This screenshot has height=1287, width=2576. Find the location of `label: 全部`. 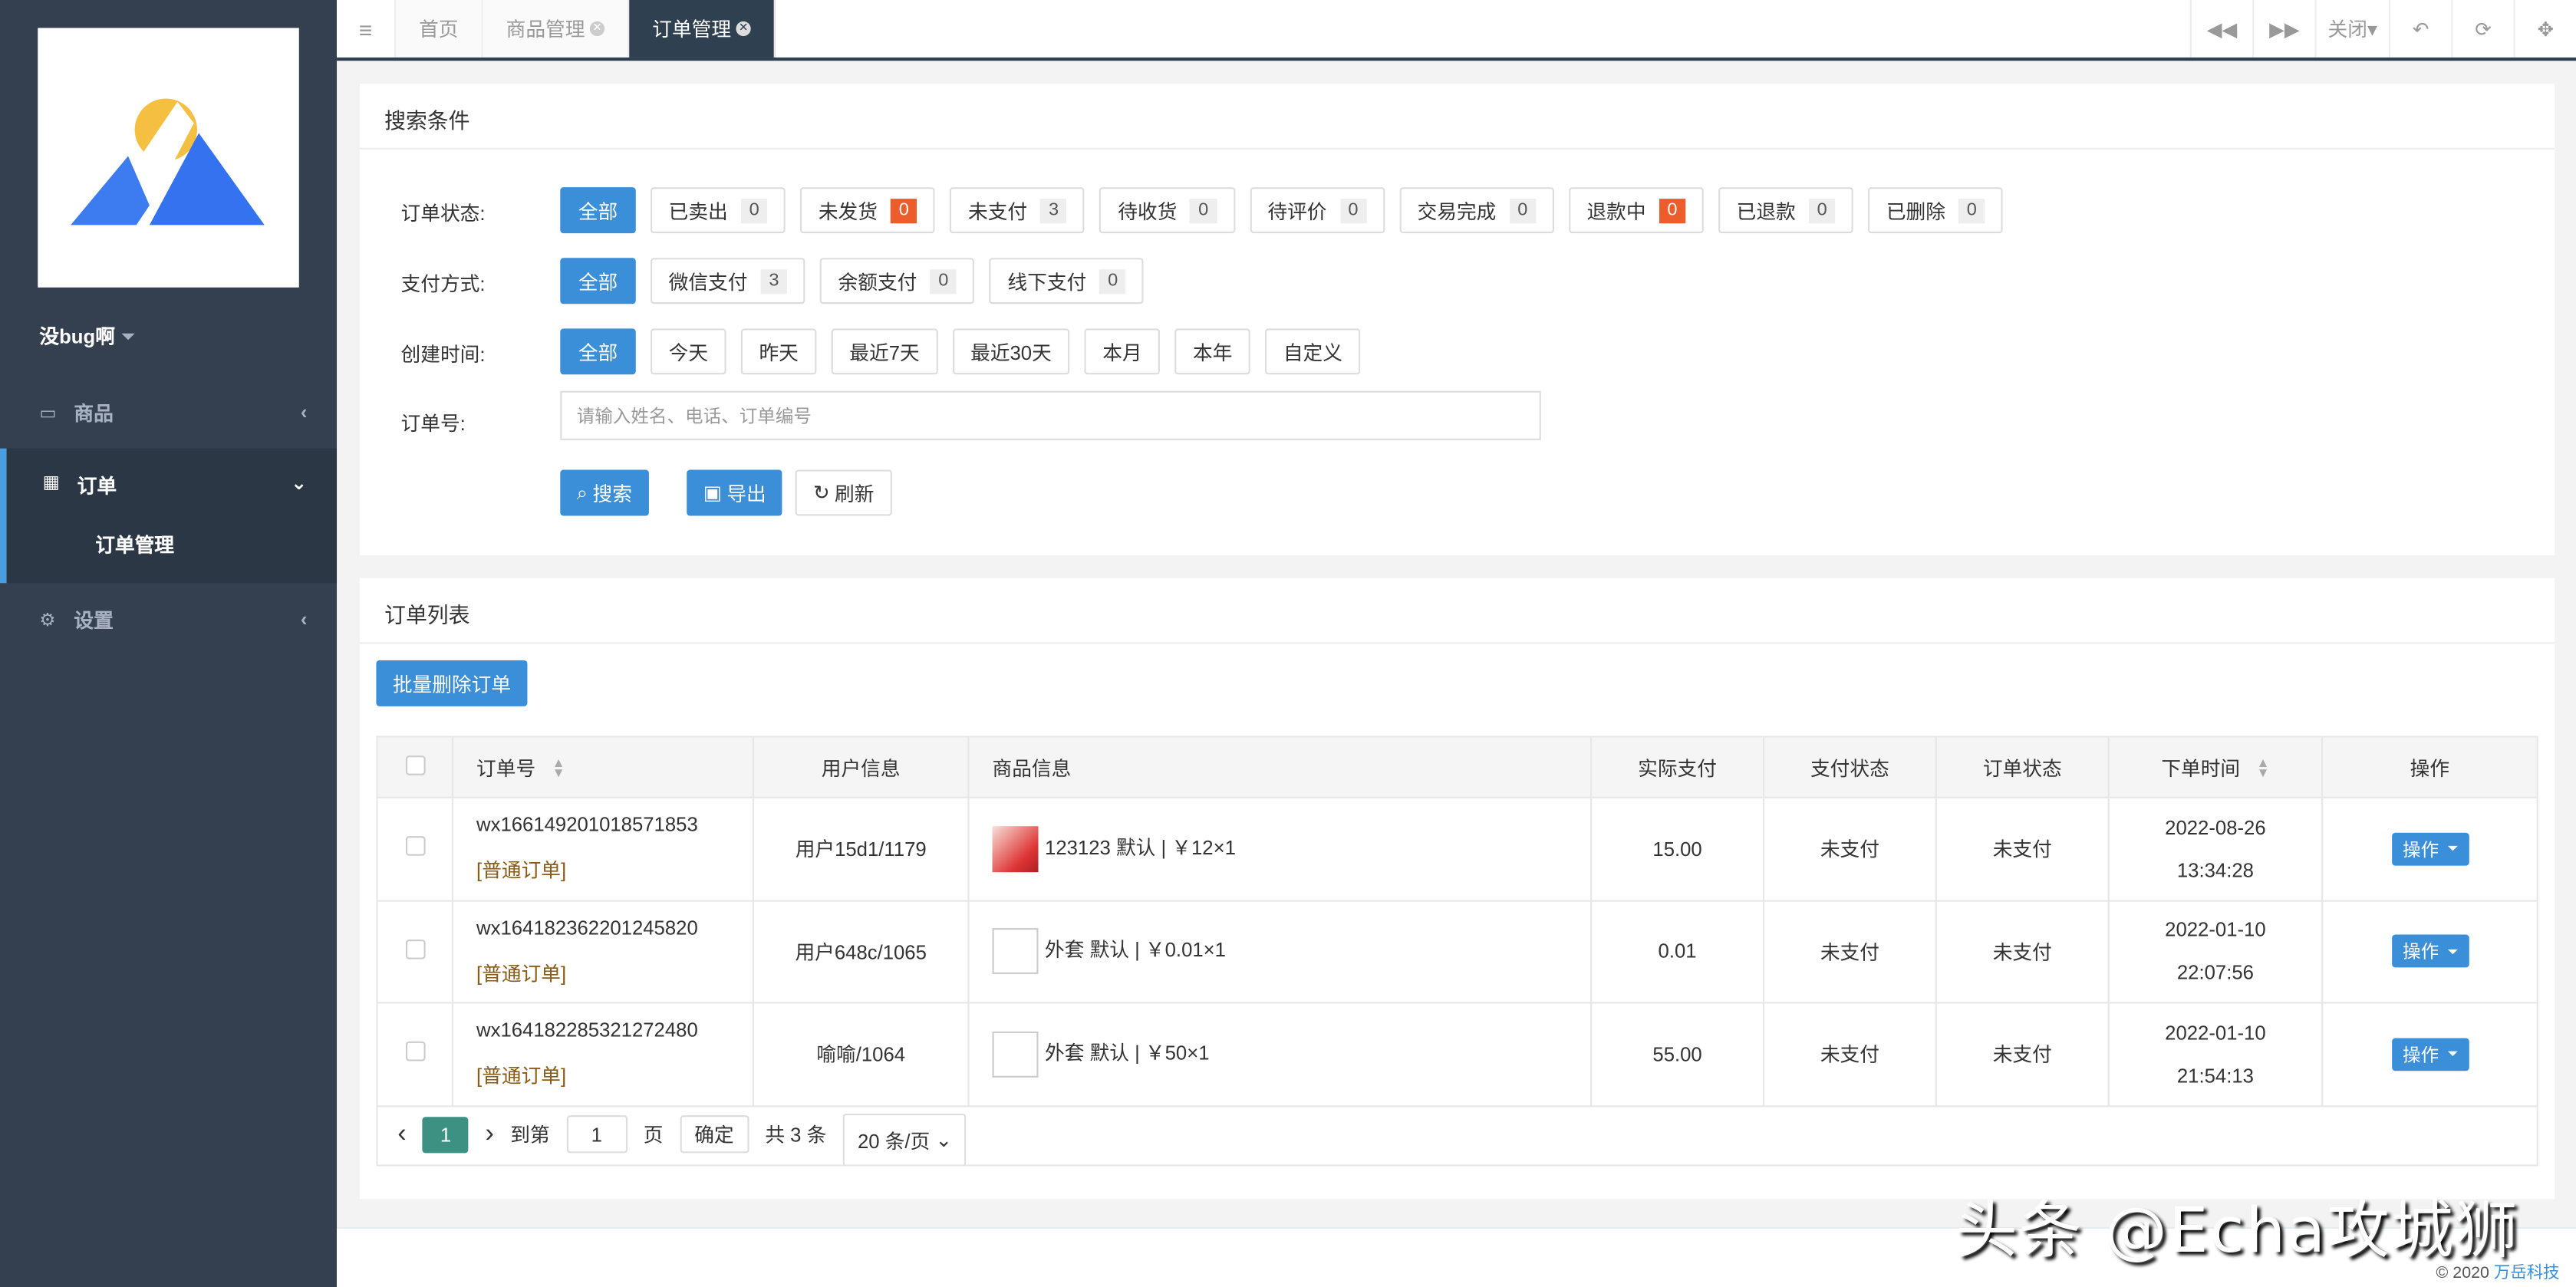

label: 全部 is located at coordinates (598, 282).